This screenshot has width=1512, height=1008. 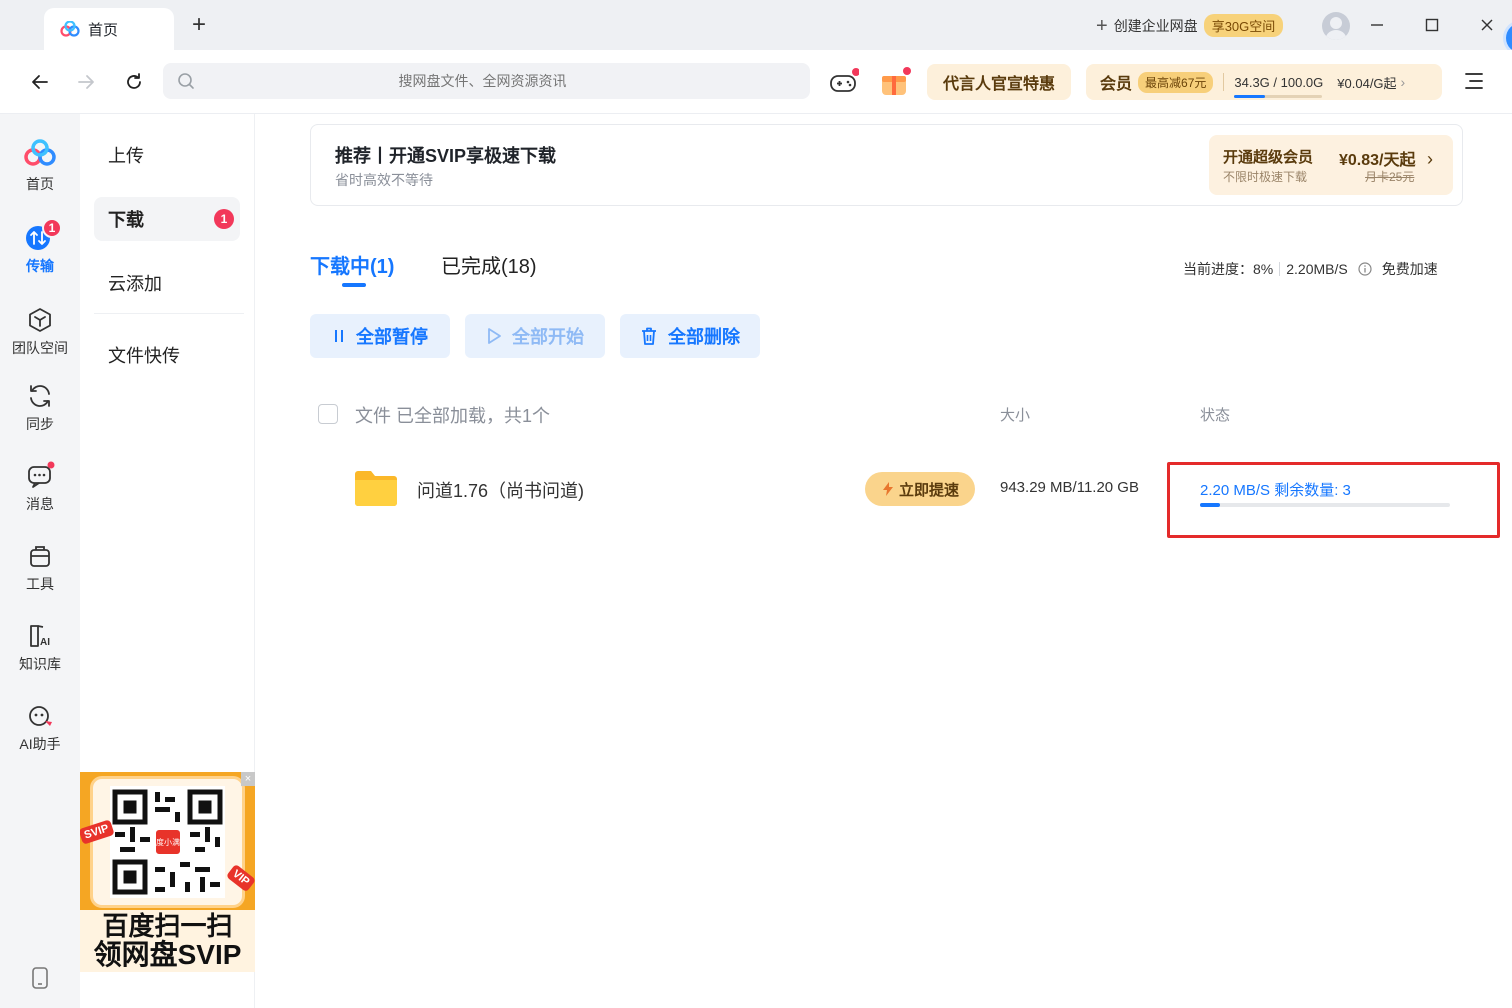 What do you see at coordinates (167, 926) in the screenshot?
I see `ad-line-1: 百度扫一扫` at bounding box center [167, 926].